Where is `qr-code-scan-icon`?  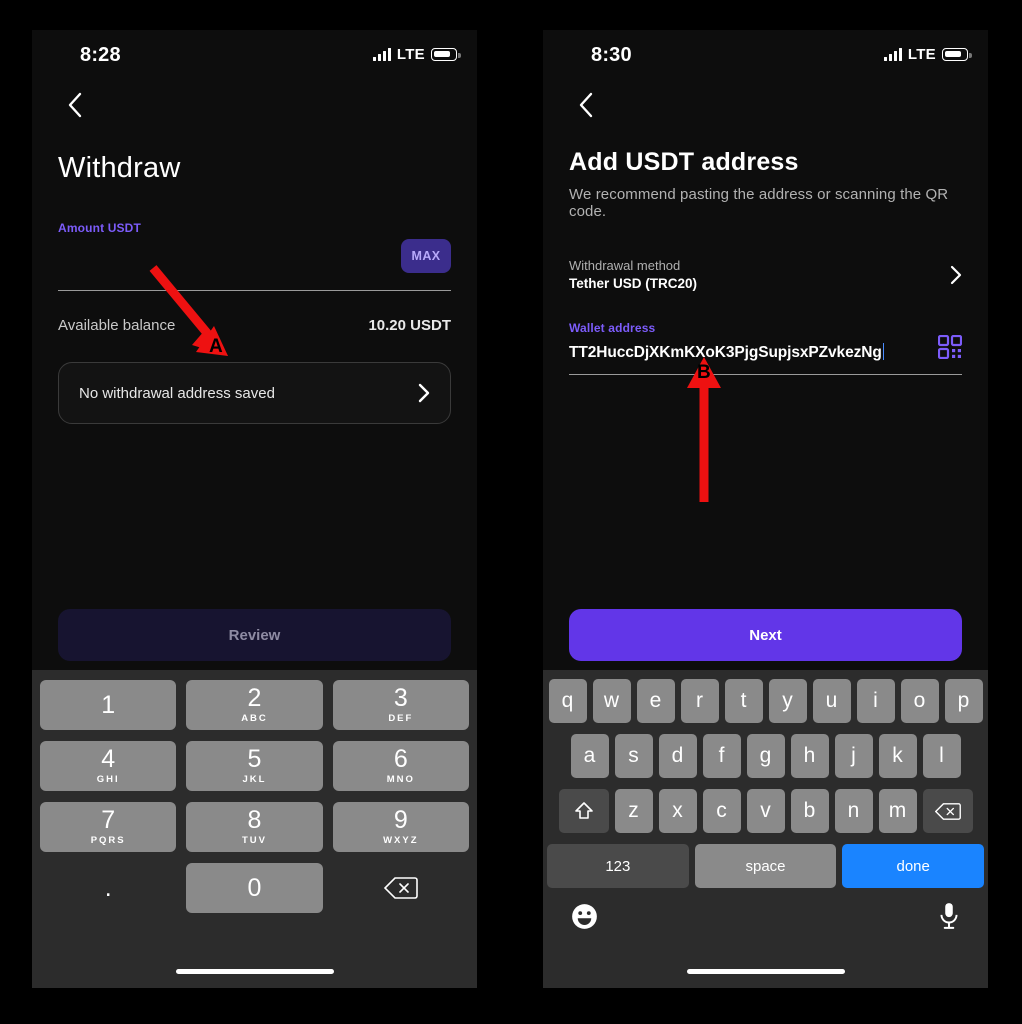 qr-code-scan-icon is located at coordinates (950, 347).